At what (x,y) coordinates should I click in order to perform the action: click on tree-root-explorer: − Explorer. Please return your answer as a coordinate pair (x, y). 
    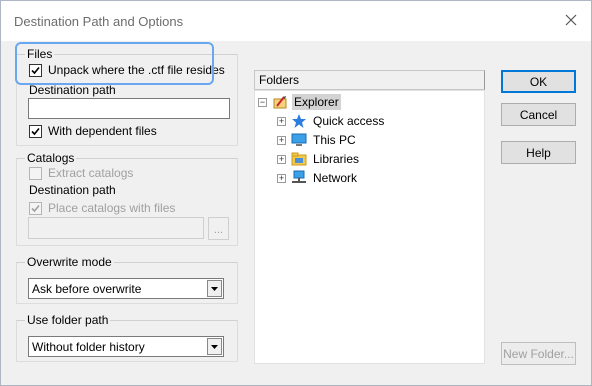
    Looking at the image, I should click on (299, 102).